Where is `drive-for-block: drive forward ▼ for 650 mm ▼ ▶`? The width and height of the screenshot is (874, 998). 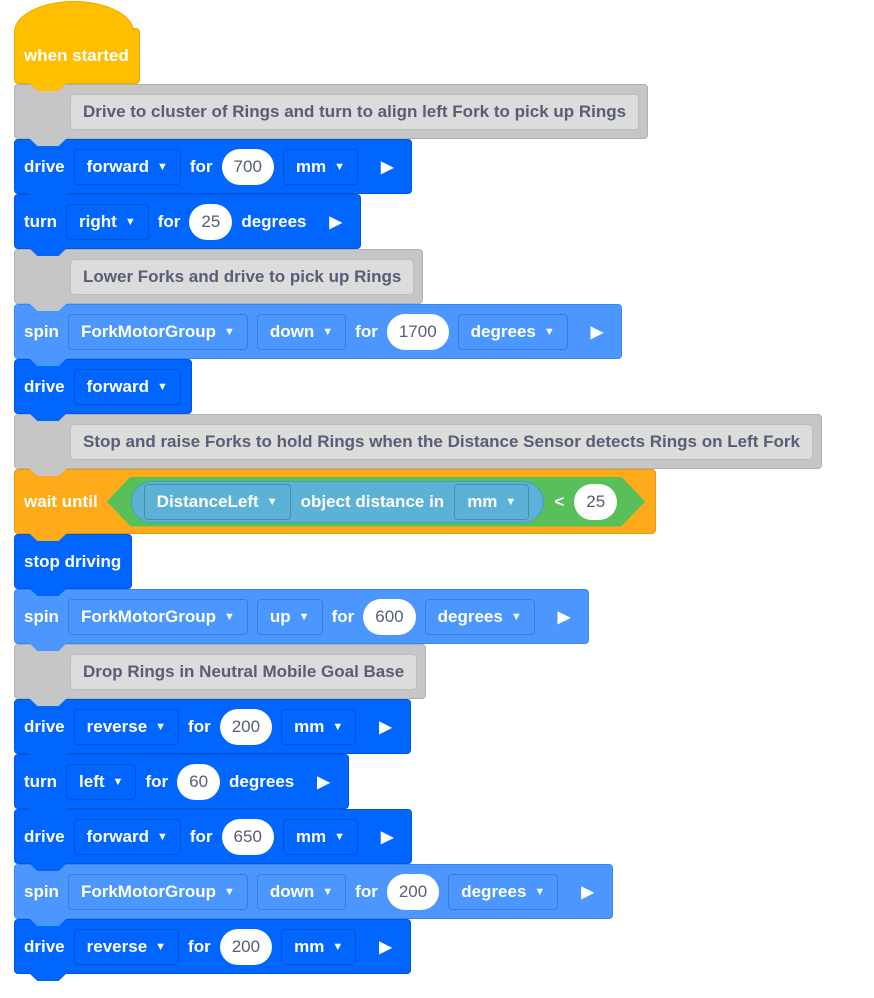 drive-for-block: drive forward ▼ for 650 mm ▼ ▶ is located at coordinates (213, 836).